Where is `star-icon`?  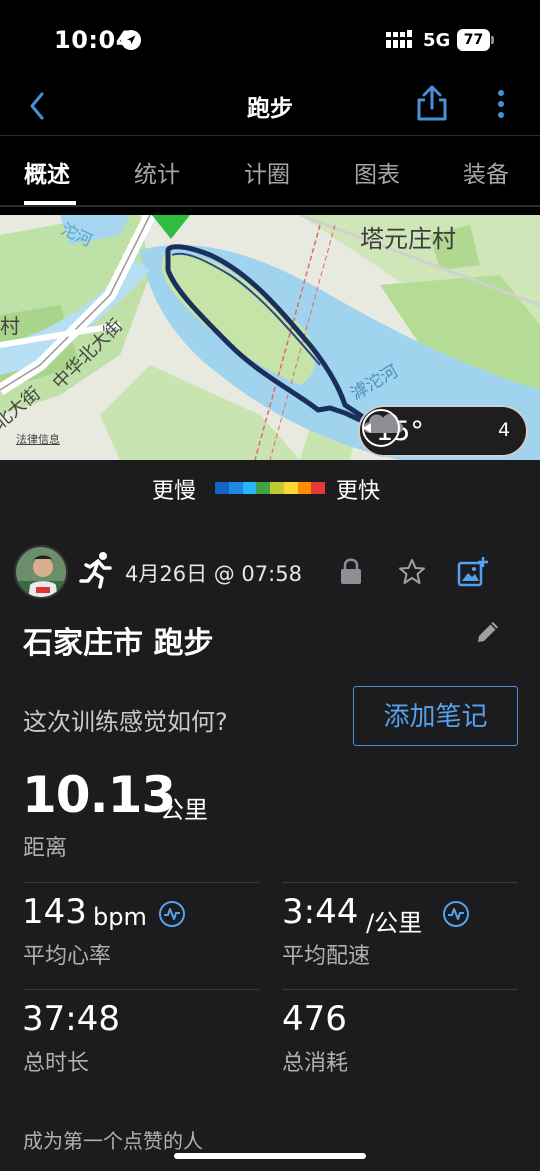 star-icon is located at coordinates (412, 572).